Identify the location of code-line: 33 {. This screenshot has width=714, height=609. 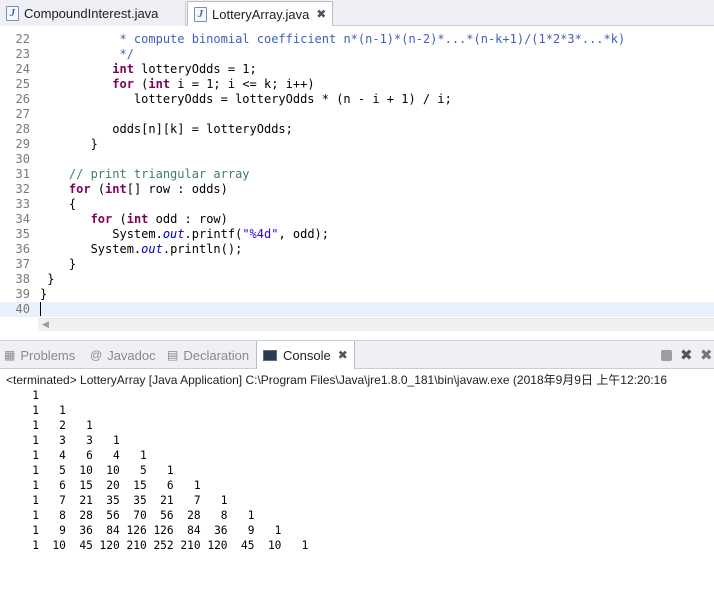
(357, 204).